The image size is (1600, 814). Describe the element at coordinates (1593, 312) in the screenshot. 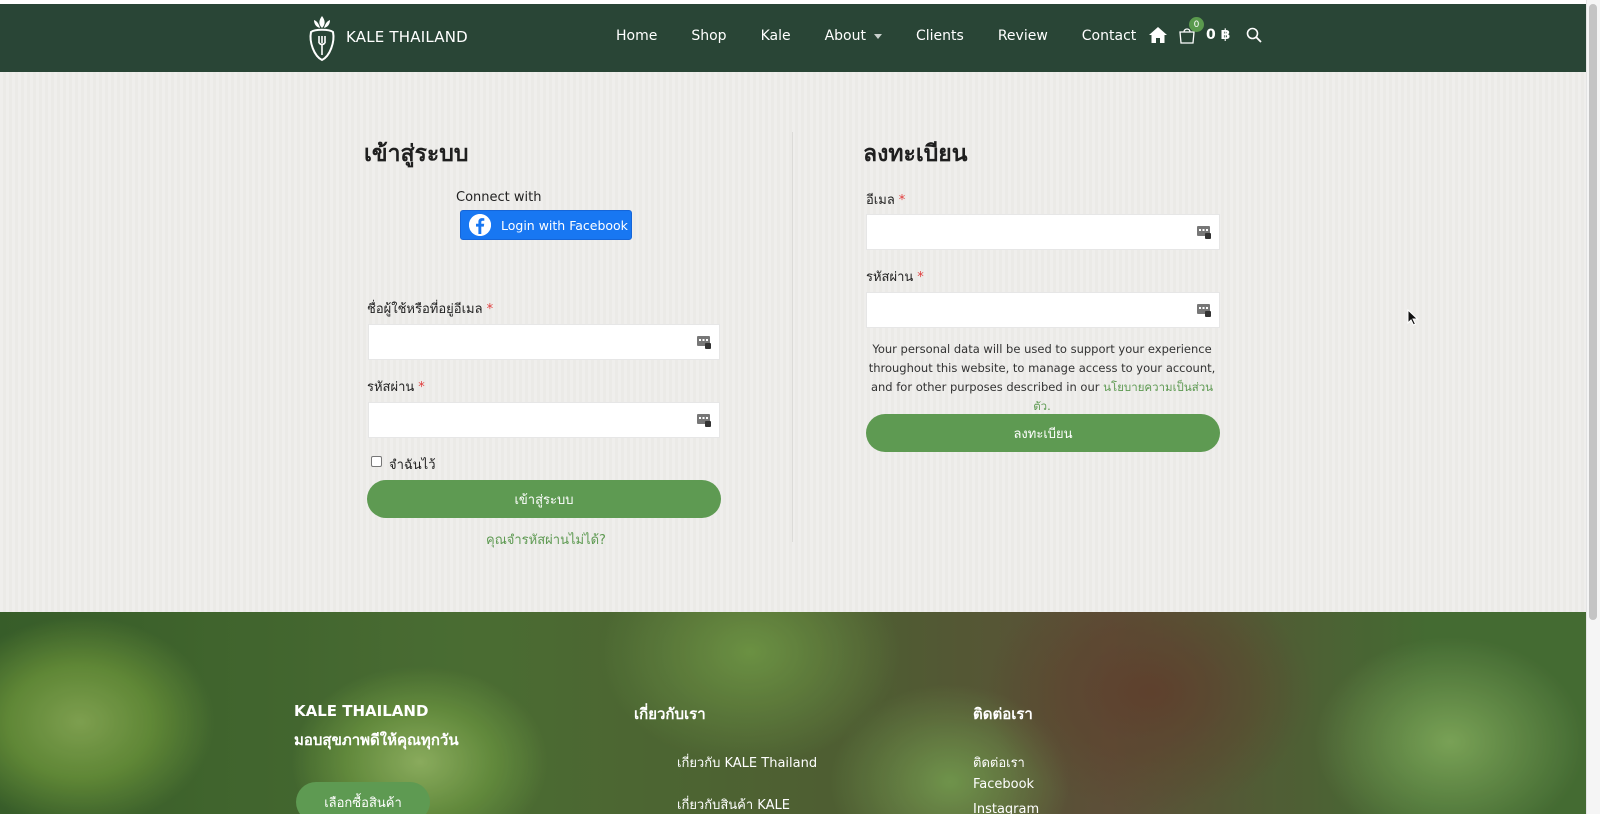

I see `page-scrollbar-thumb` at that location.